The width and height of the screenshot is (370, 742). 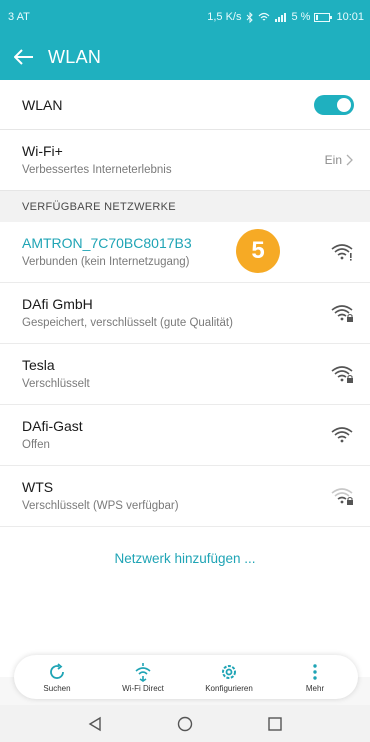 What do you see at coordinates (57, 304) in the screenshot?
I see `network-name: DAfi GmbH` at bounding box center [57, 304].